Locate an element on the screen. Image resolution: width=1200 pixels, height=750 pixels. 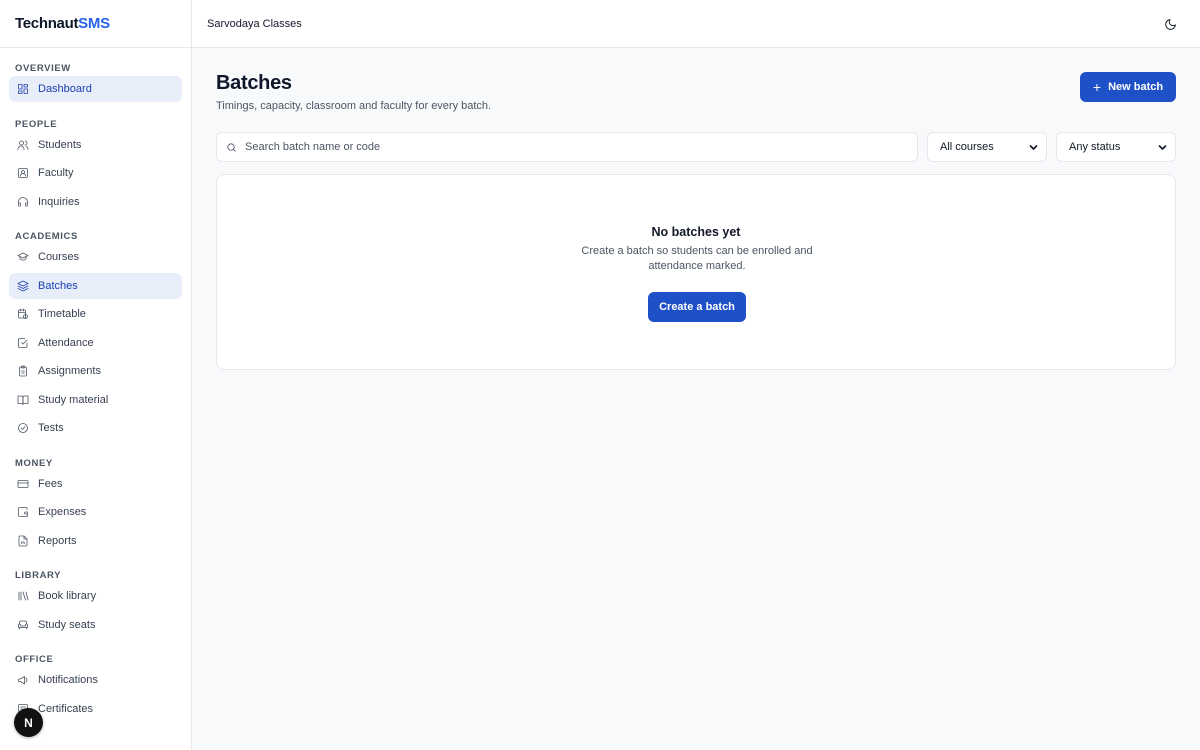
credit-card-icon is located at coordinates (23, 484).